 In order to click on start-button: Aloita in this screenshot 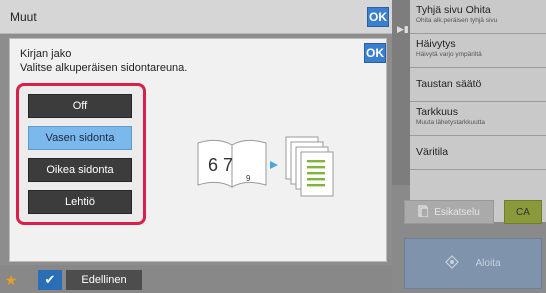, I will do `click(473, 263)`.